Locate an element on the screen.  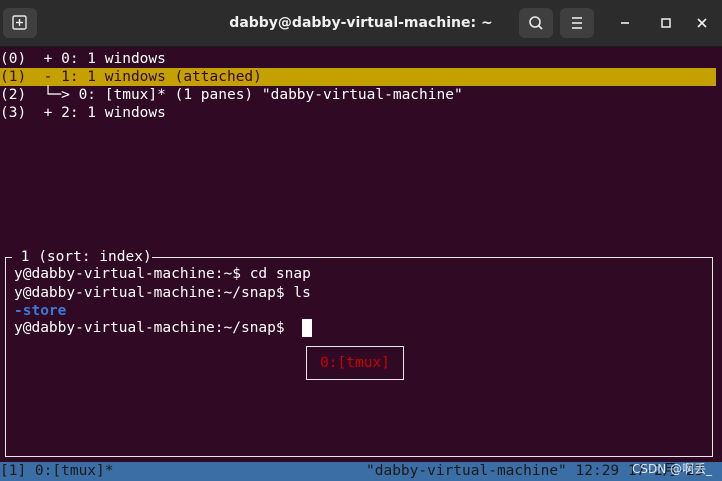
terminal-line-directory: -store is located at coordinates (40, 311).